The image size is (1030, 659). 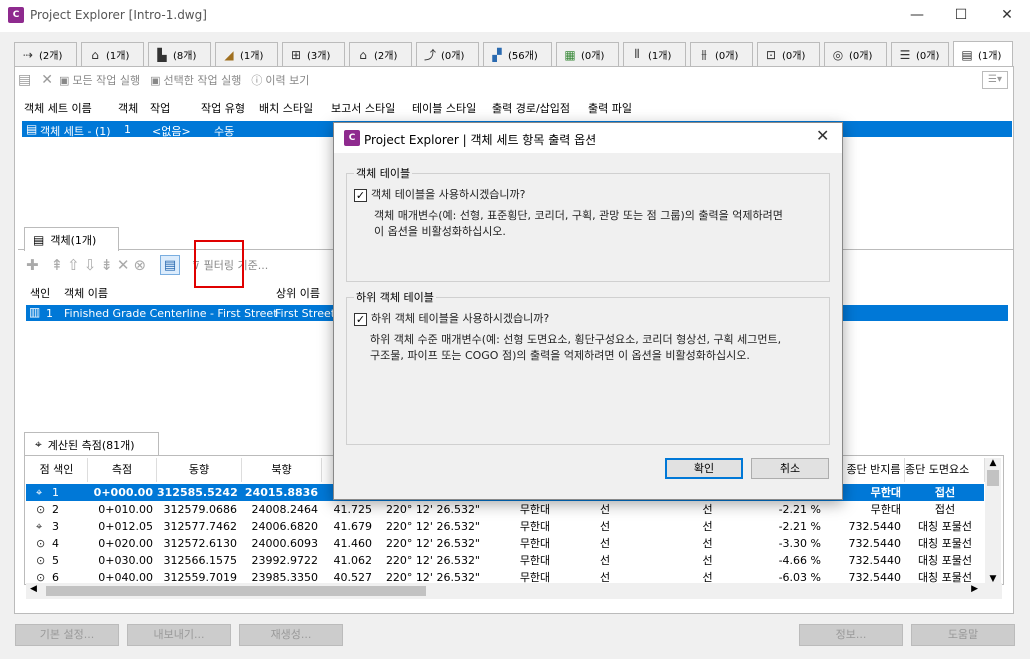 I want to click on subobject-table-check-label: 하위 객체 테이블을 사용하시겠습니까?, so click(x=460, y=318).